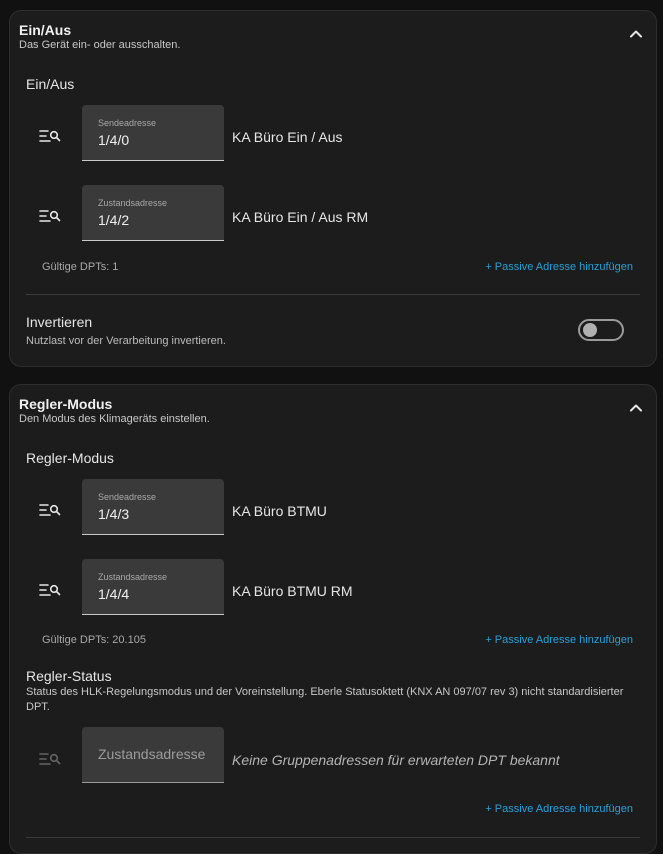 The image size is (663, 854). I want to click on invert-label: Invertieren, so click(59, 322).